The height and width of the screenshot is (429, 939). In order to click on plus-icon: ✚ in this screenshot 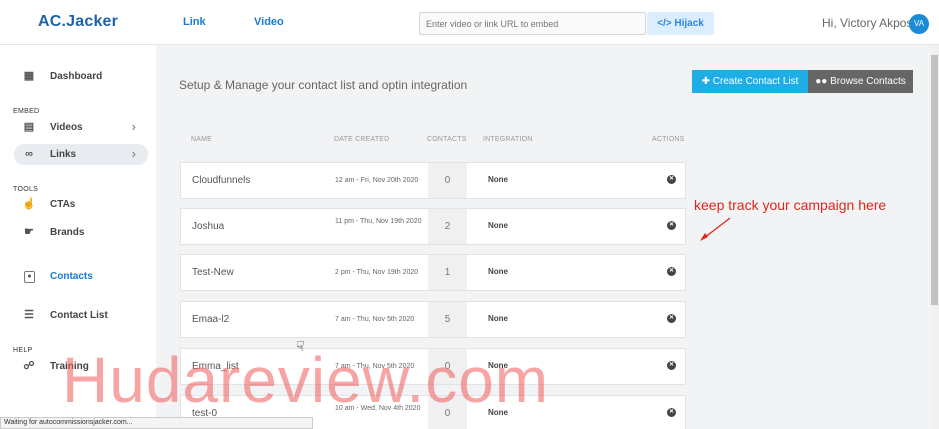, I will do `click(705, 81)`.